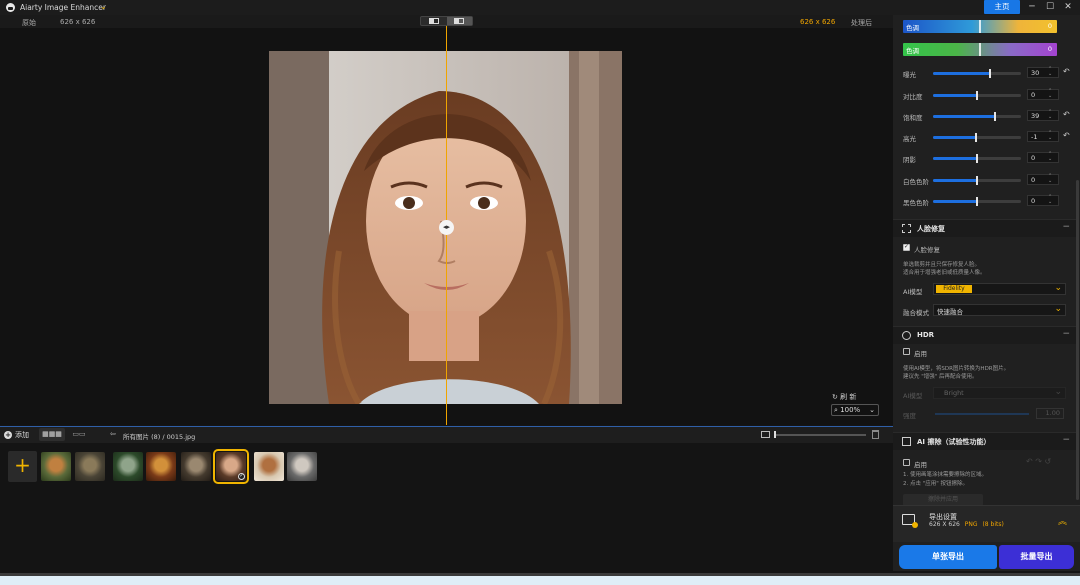 The width and height of the screenshot is (1080, 585). Describe the element at coordinates (912, 28) in the screenshot. I see `hue-label: 色调` at that location.